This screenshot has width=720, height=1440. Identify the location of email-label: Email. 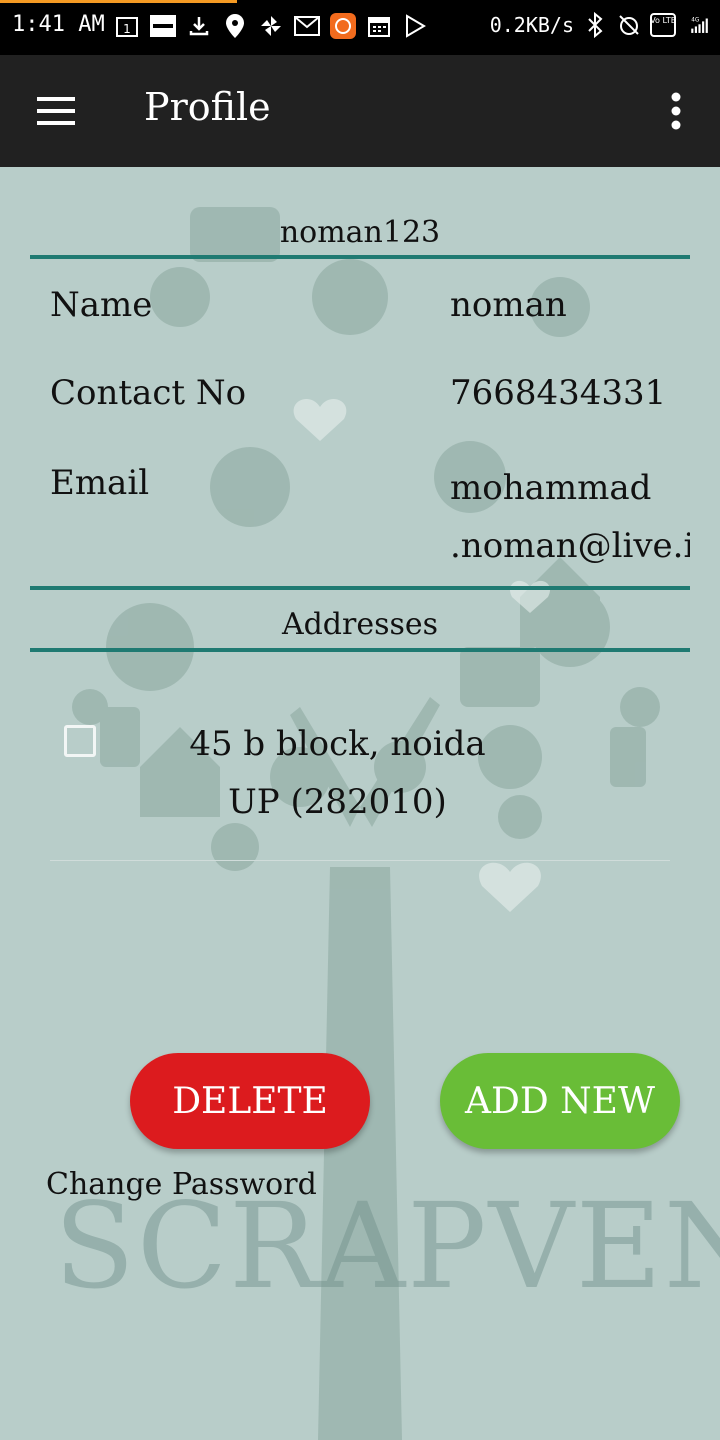
(100, 483).